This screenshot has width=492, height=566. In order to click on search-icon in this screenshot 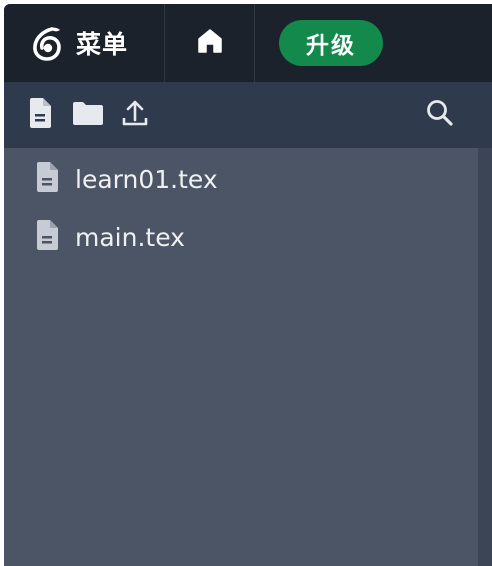, I will do `click(440, 115)`.